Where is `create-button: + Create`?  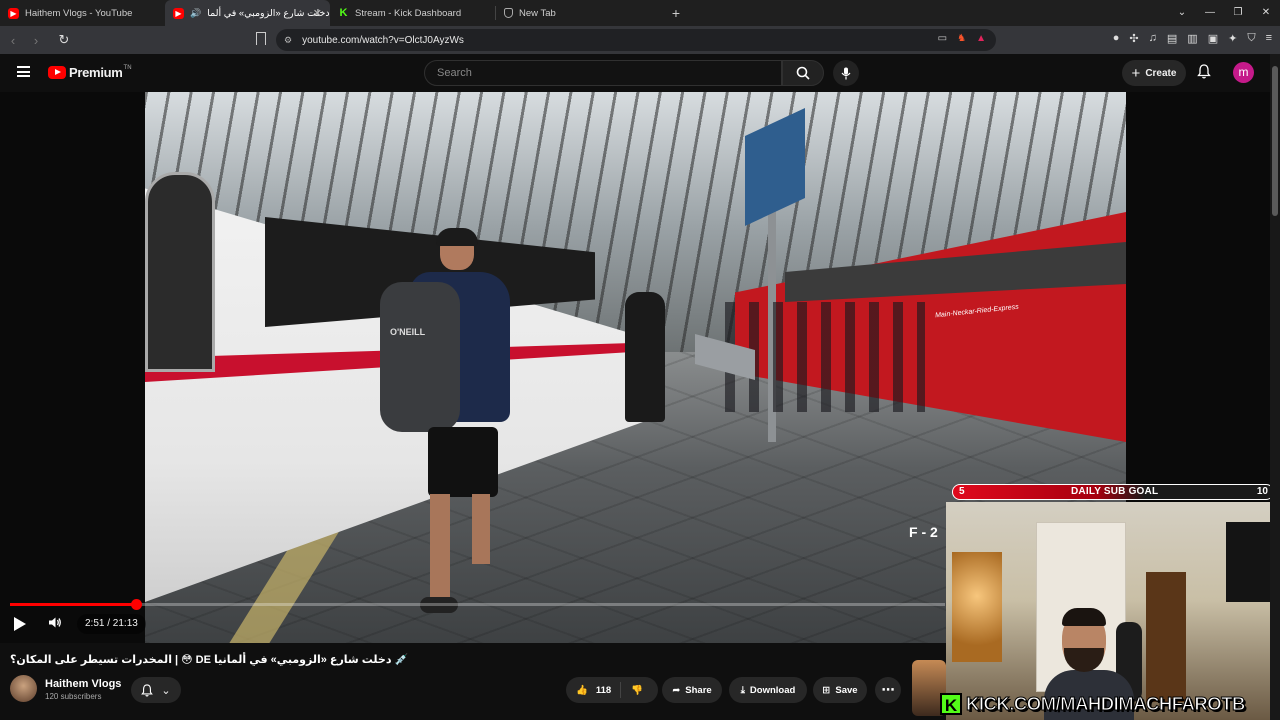
create-button: + Create is located at coordinates (1154, 73).